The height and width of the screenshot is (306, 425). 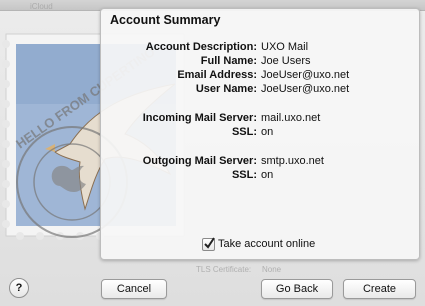 What do you see at coordinates (267, 244) in the screenshot?
I see `take-account-online-label: Take account online` at bounding box center [267, 244].